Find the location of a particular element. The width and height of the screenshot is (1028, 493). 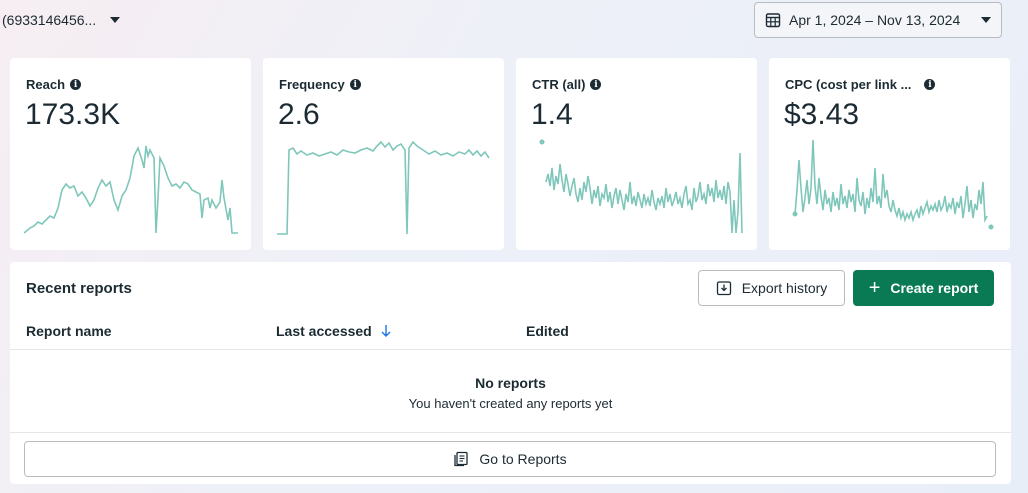

column-label: Edited is located at coordinates (547, 331).